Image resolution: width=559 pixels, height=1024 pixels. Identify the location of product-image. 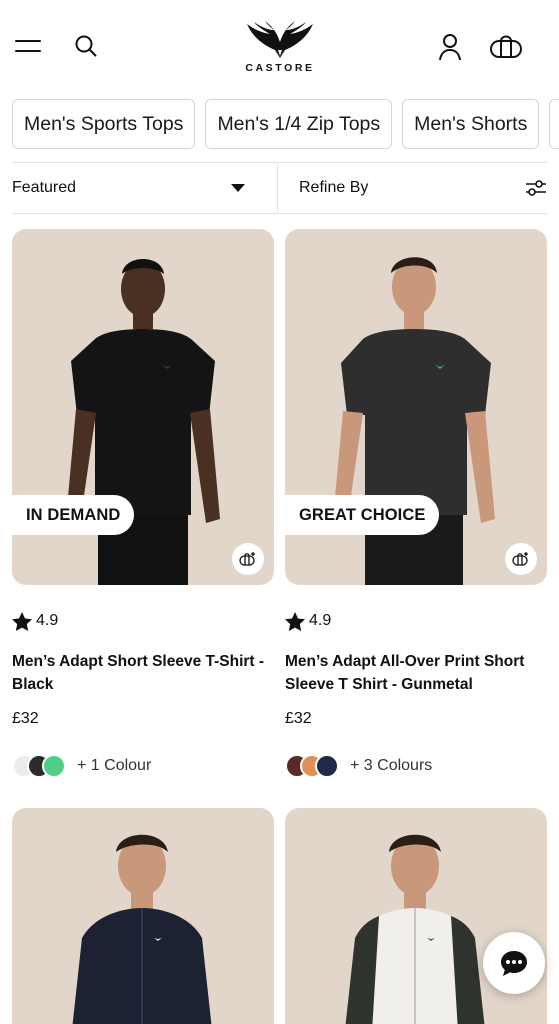
(143, 916).